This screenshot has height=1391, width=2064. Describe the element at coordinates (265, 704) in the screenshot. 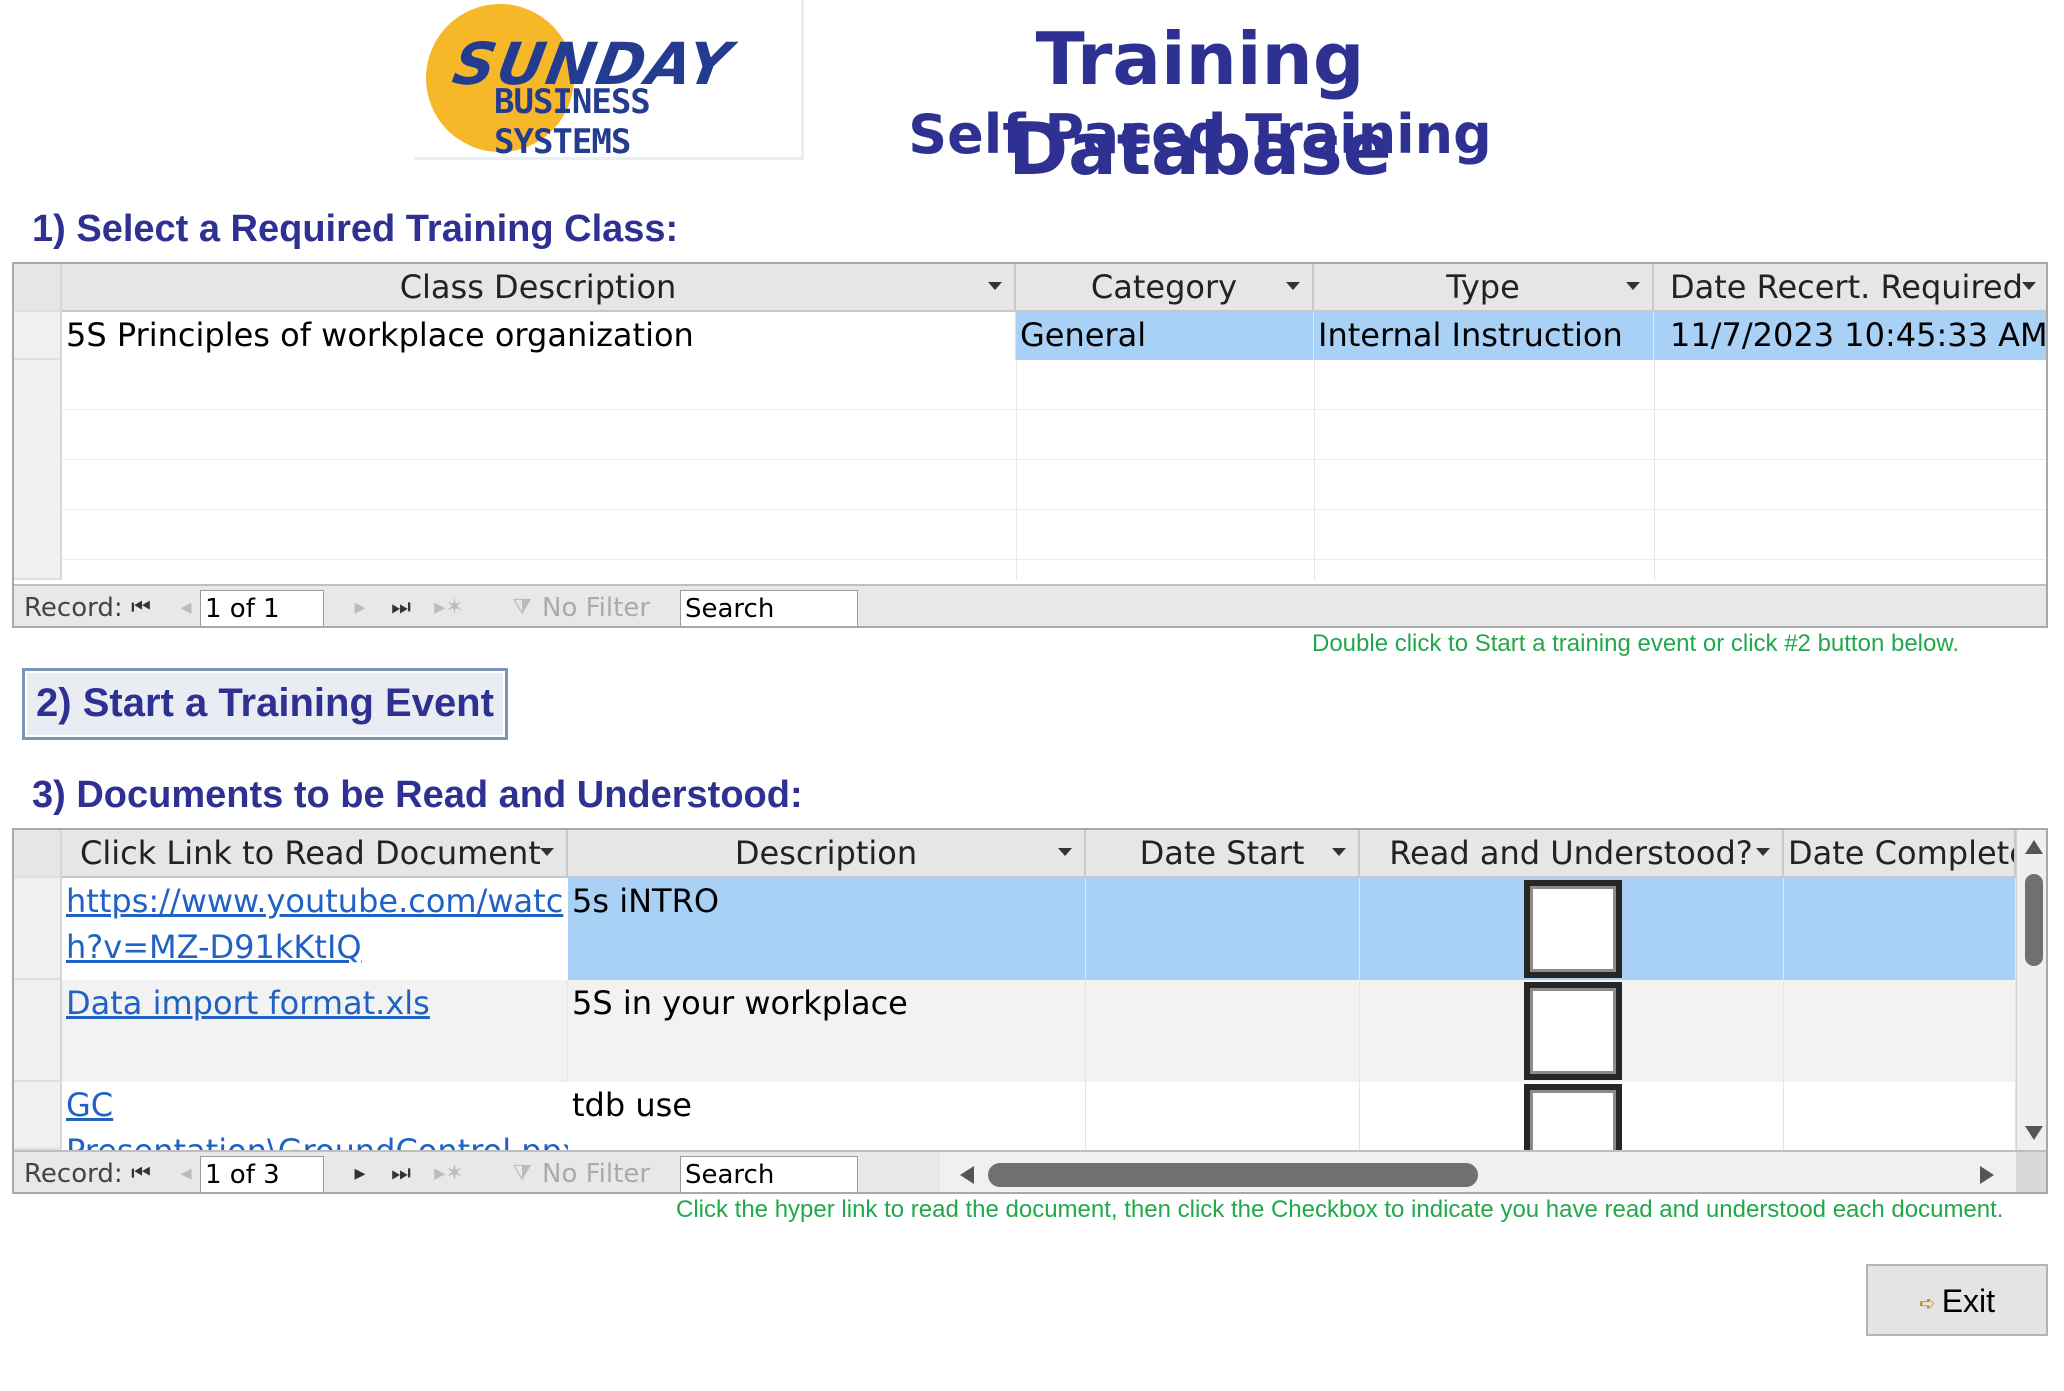

I see `start-training-event-button: 2) Start a Training Event` at that location.